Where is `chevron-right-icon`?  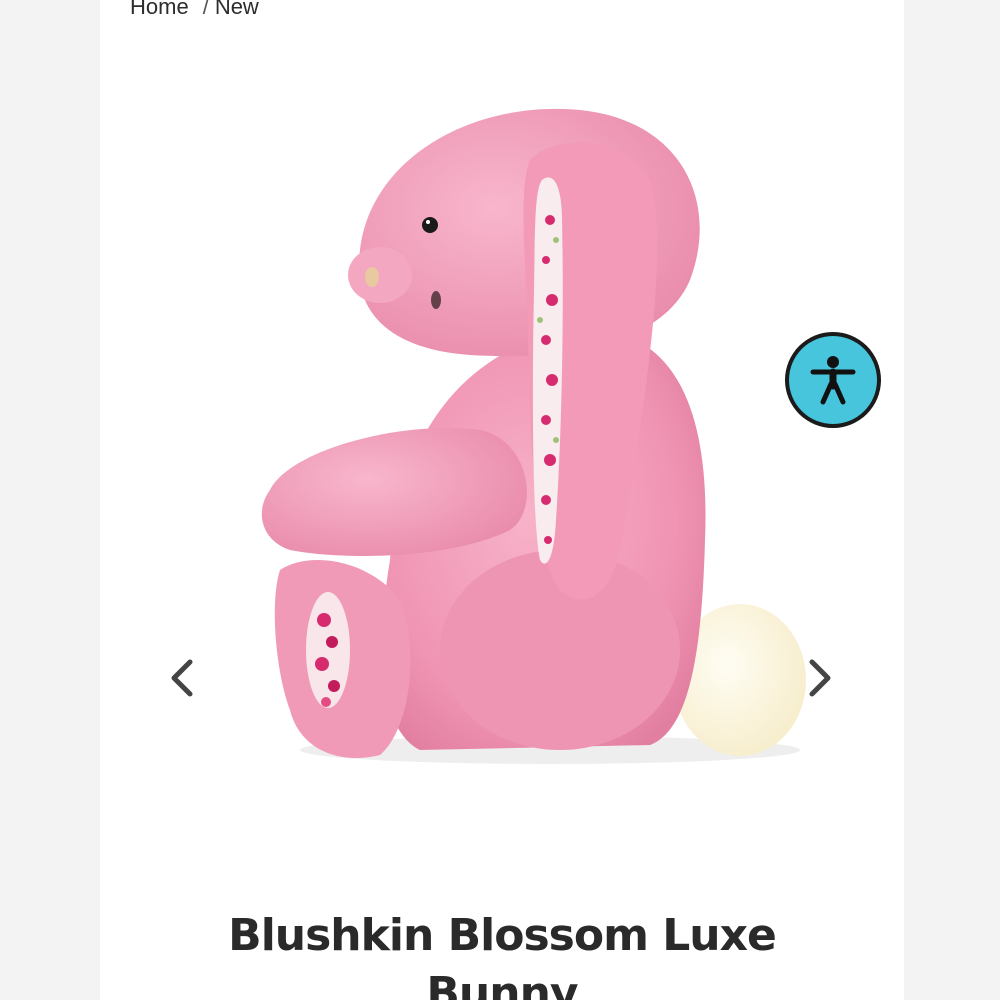 chevron-right-icon is located at coordinates (820, 678).